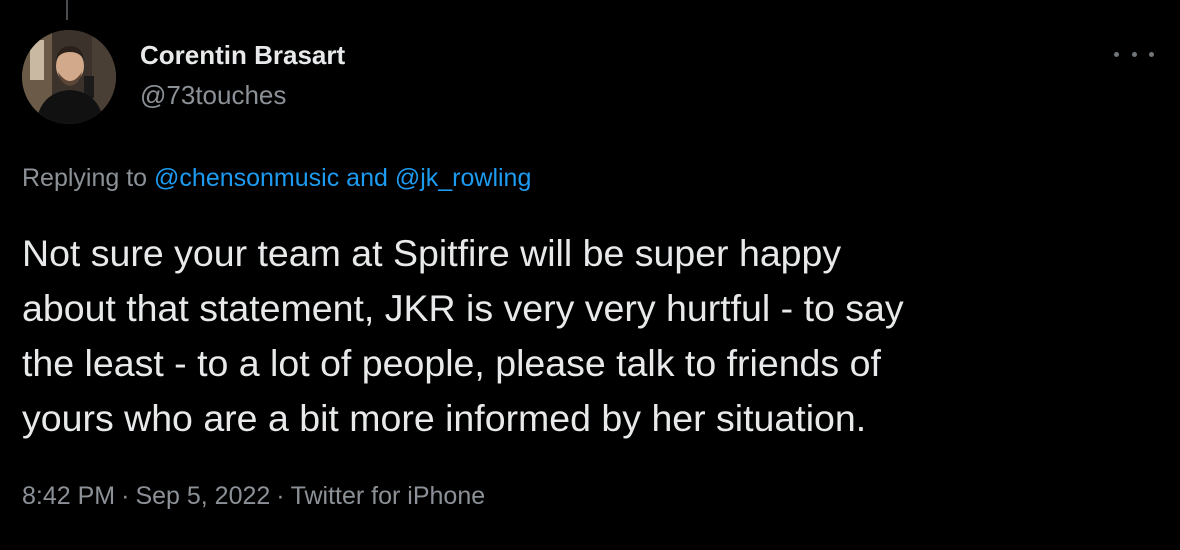 Image resolution: width=1180 pixels, height=550 pixels. What do you see at coordinates (367, 178) in the screenshot?
I see `mention-conjunction: and` at bounding box center [367, 178].